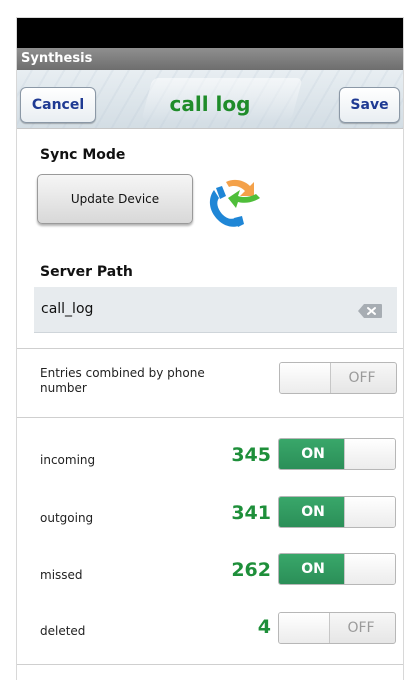 The height and width of the screenshot is (680, 420). What do you see at coordinates (86, 272) in the screenshot?
I see `server-path-label: Server Path` at bounding box center [86, 272].